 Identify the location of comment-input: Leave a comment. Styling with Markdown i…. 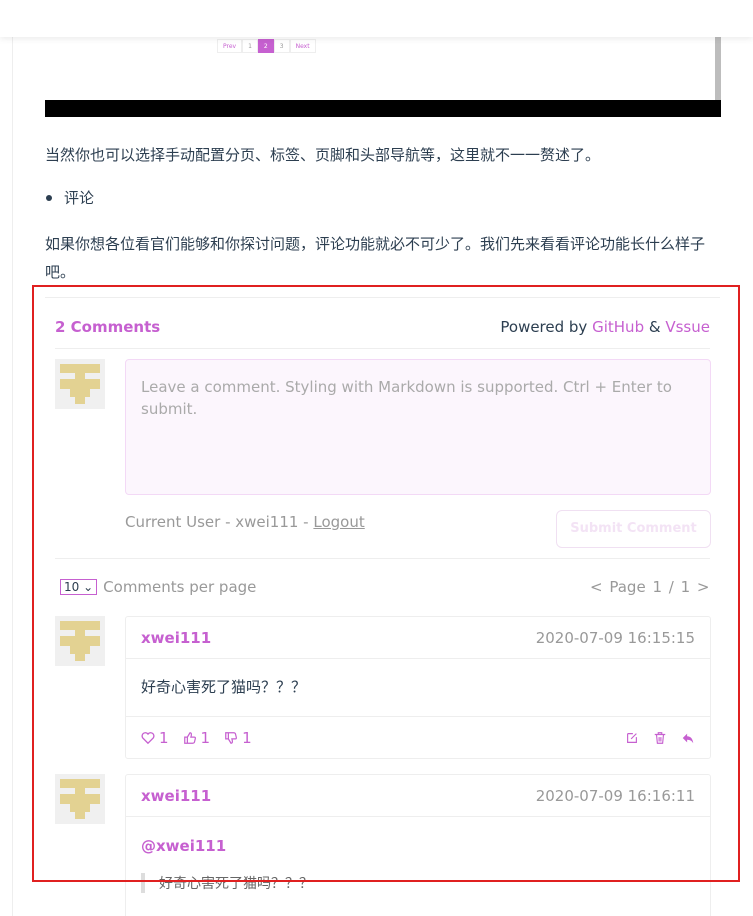
(418, 427).